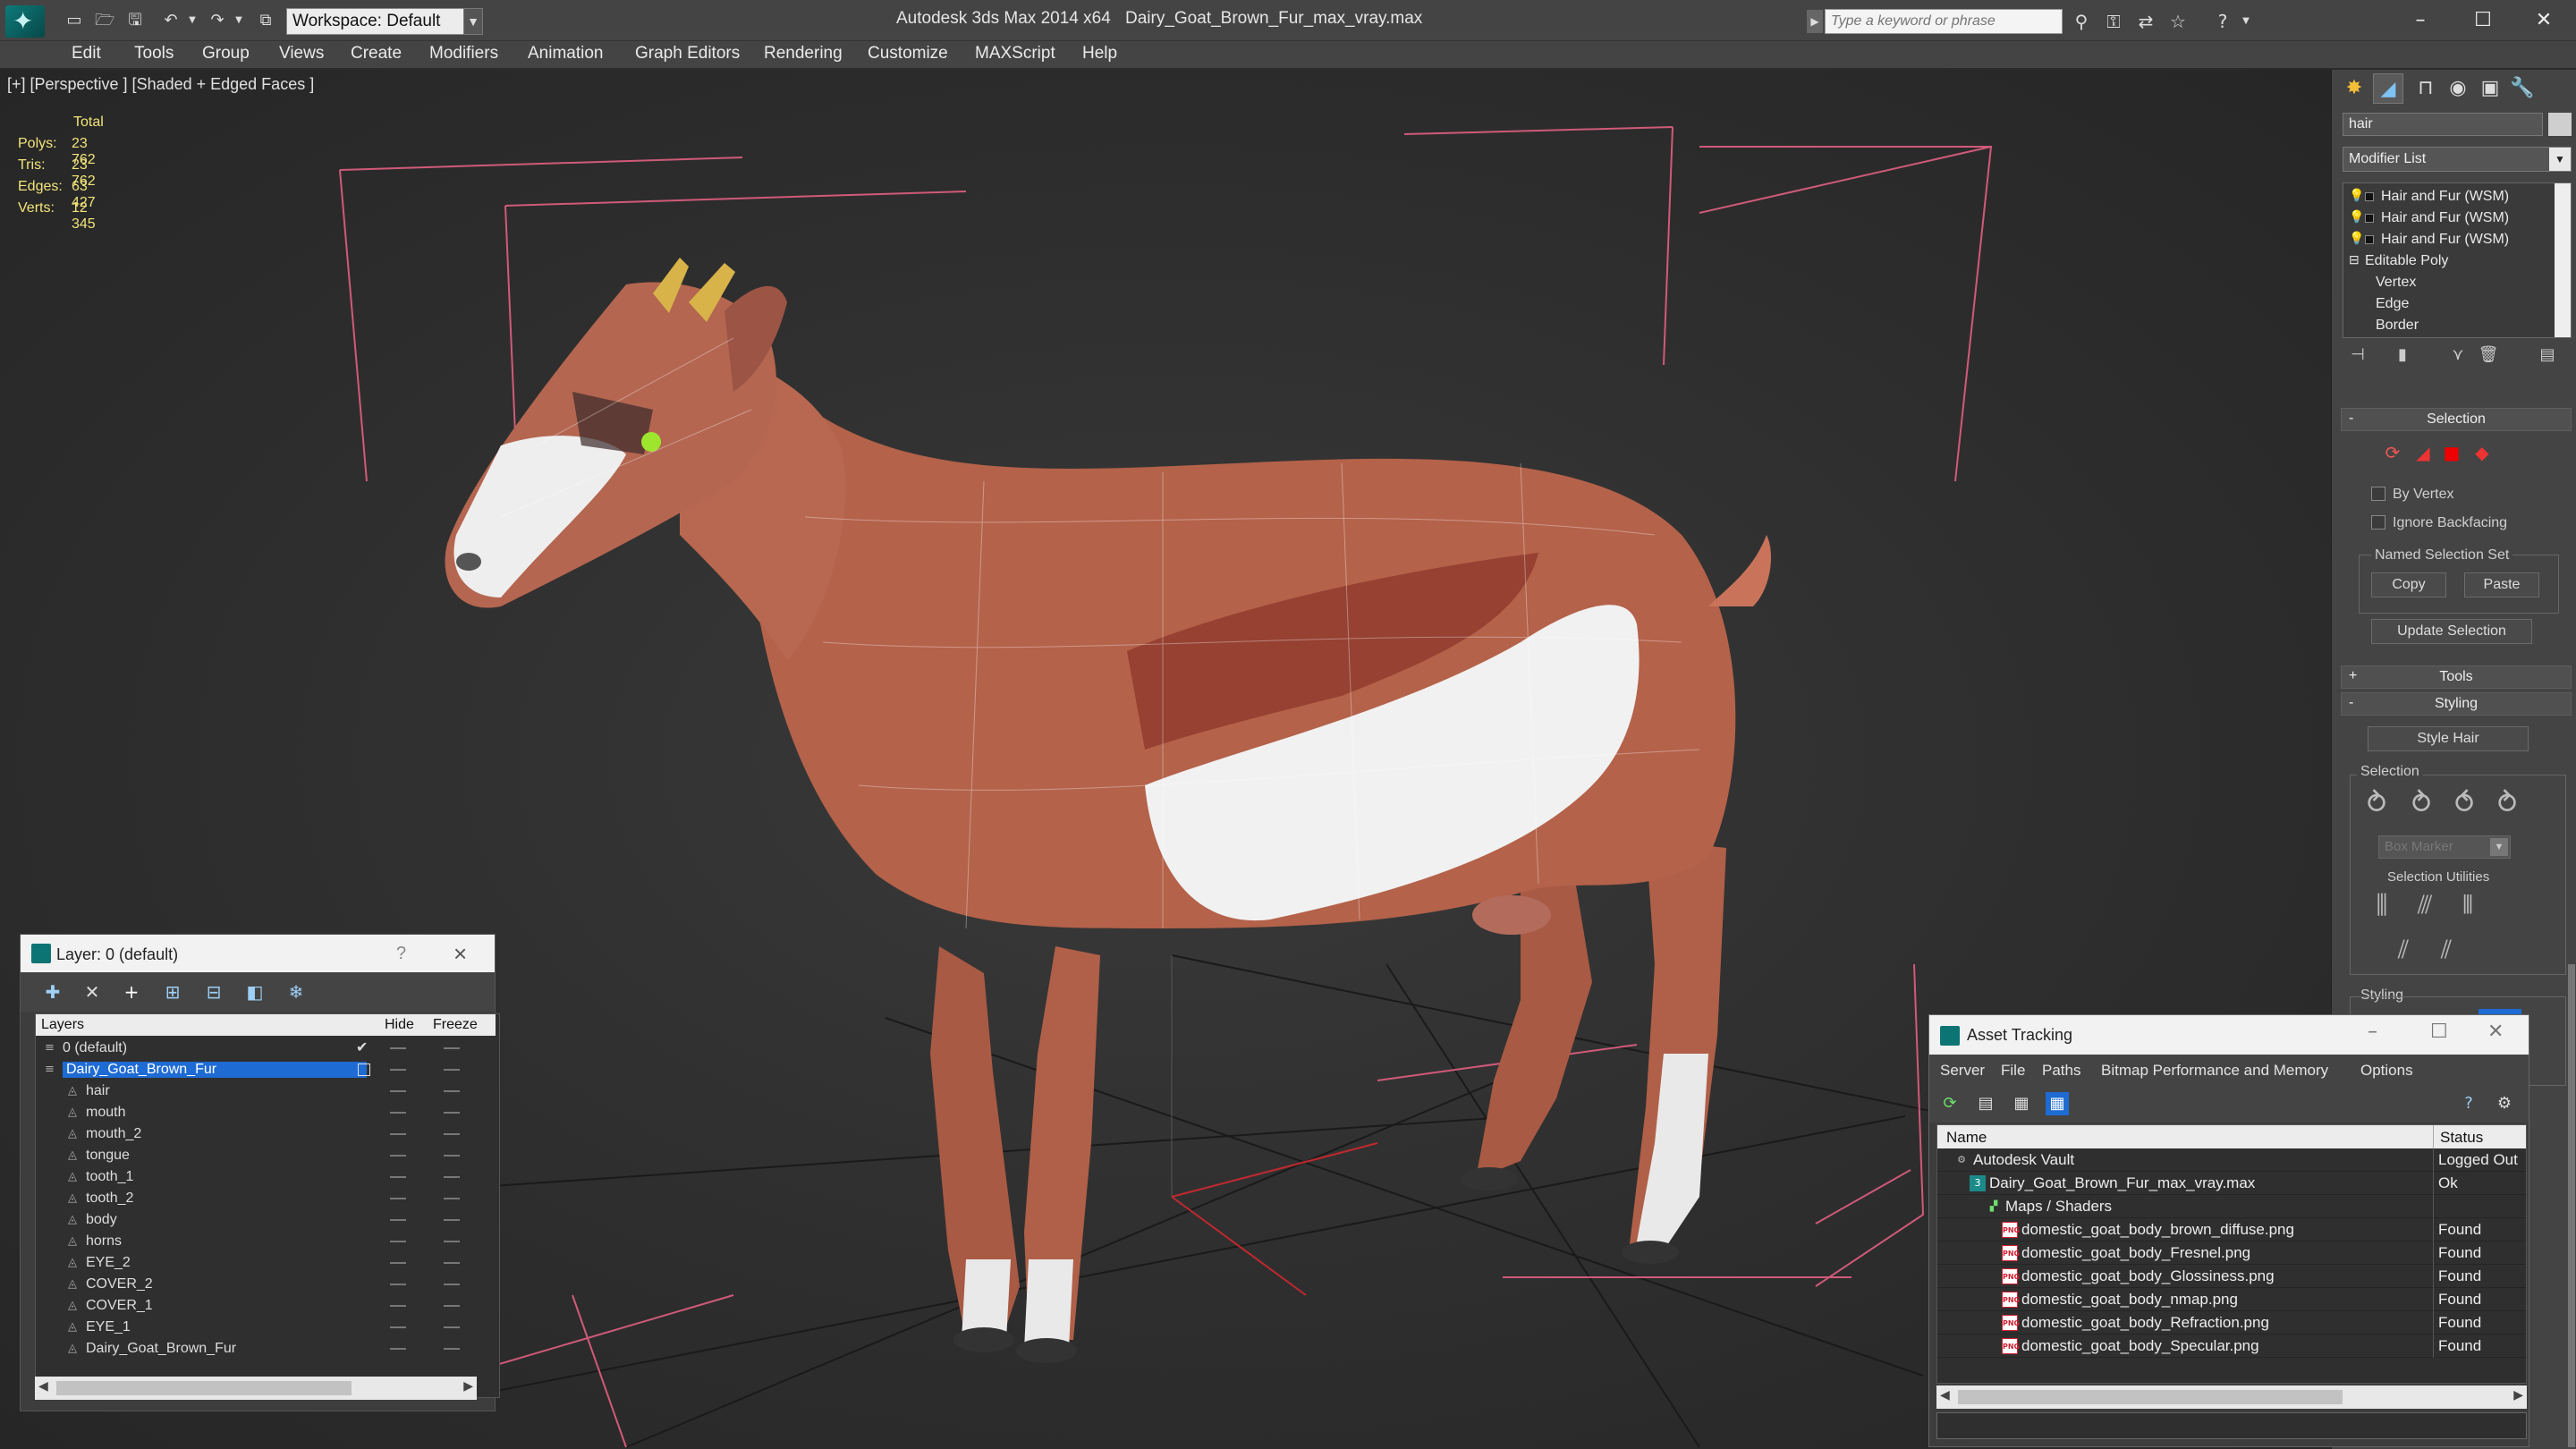 This screenshot has width=2576, height=1449. What do you see at coordinates (2081, 21) in the screenshot?
I see `binoculars-icon: ⚲` at bounding box center [2081, 21].